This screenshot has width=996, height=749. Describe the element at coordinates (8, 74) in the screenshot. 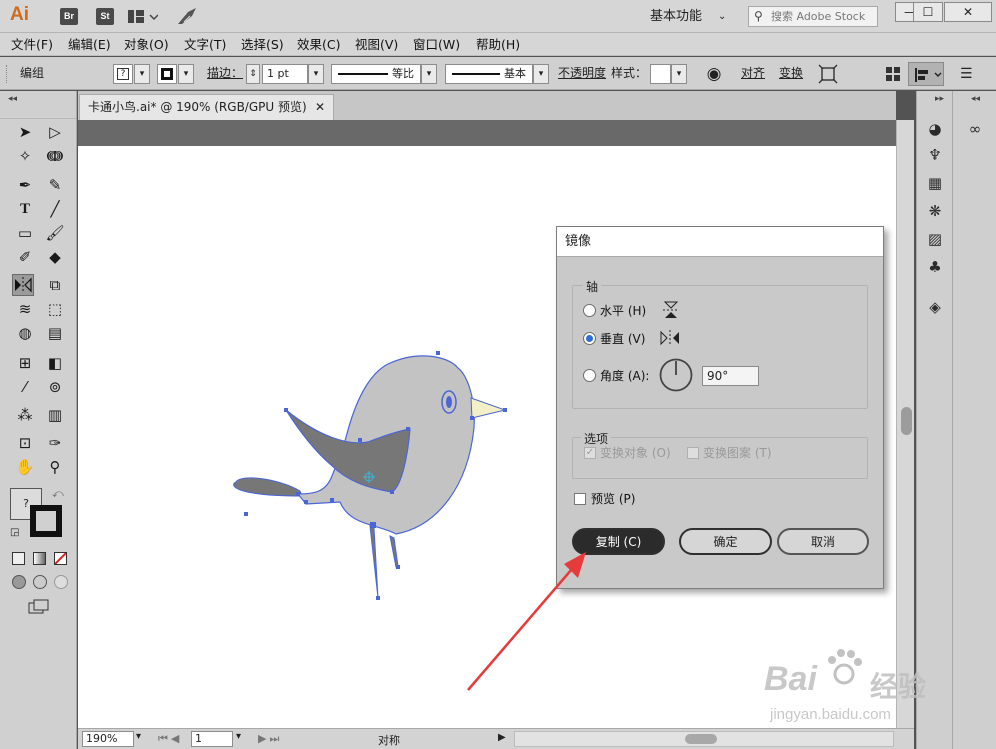

I see `grip-handle` at that location.